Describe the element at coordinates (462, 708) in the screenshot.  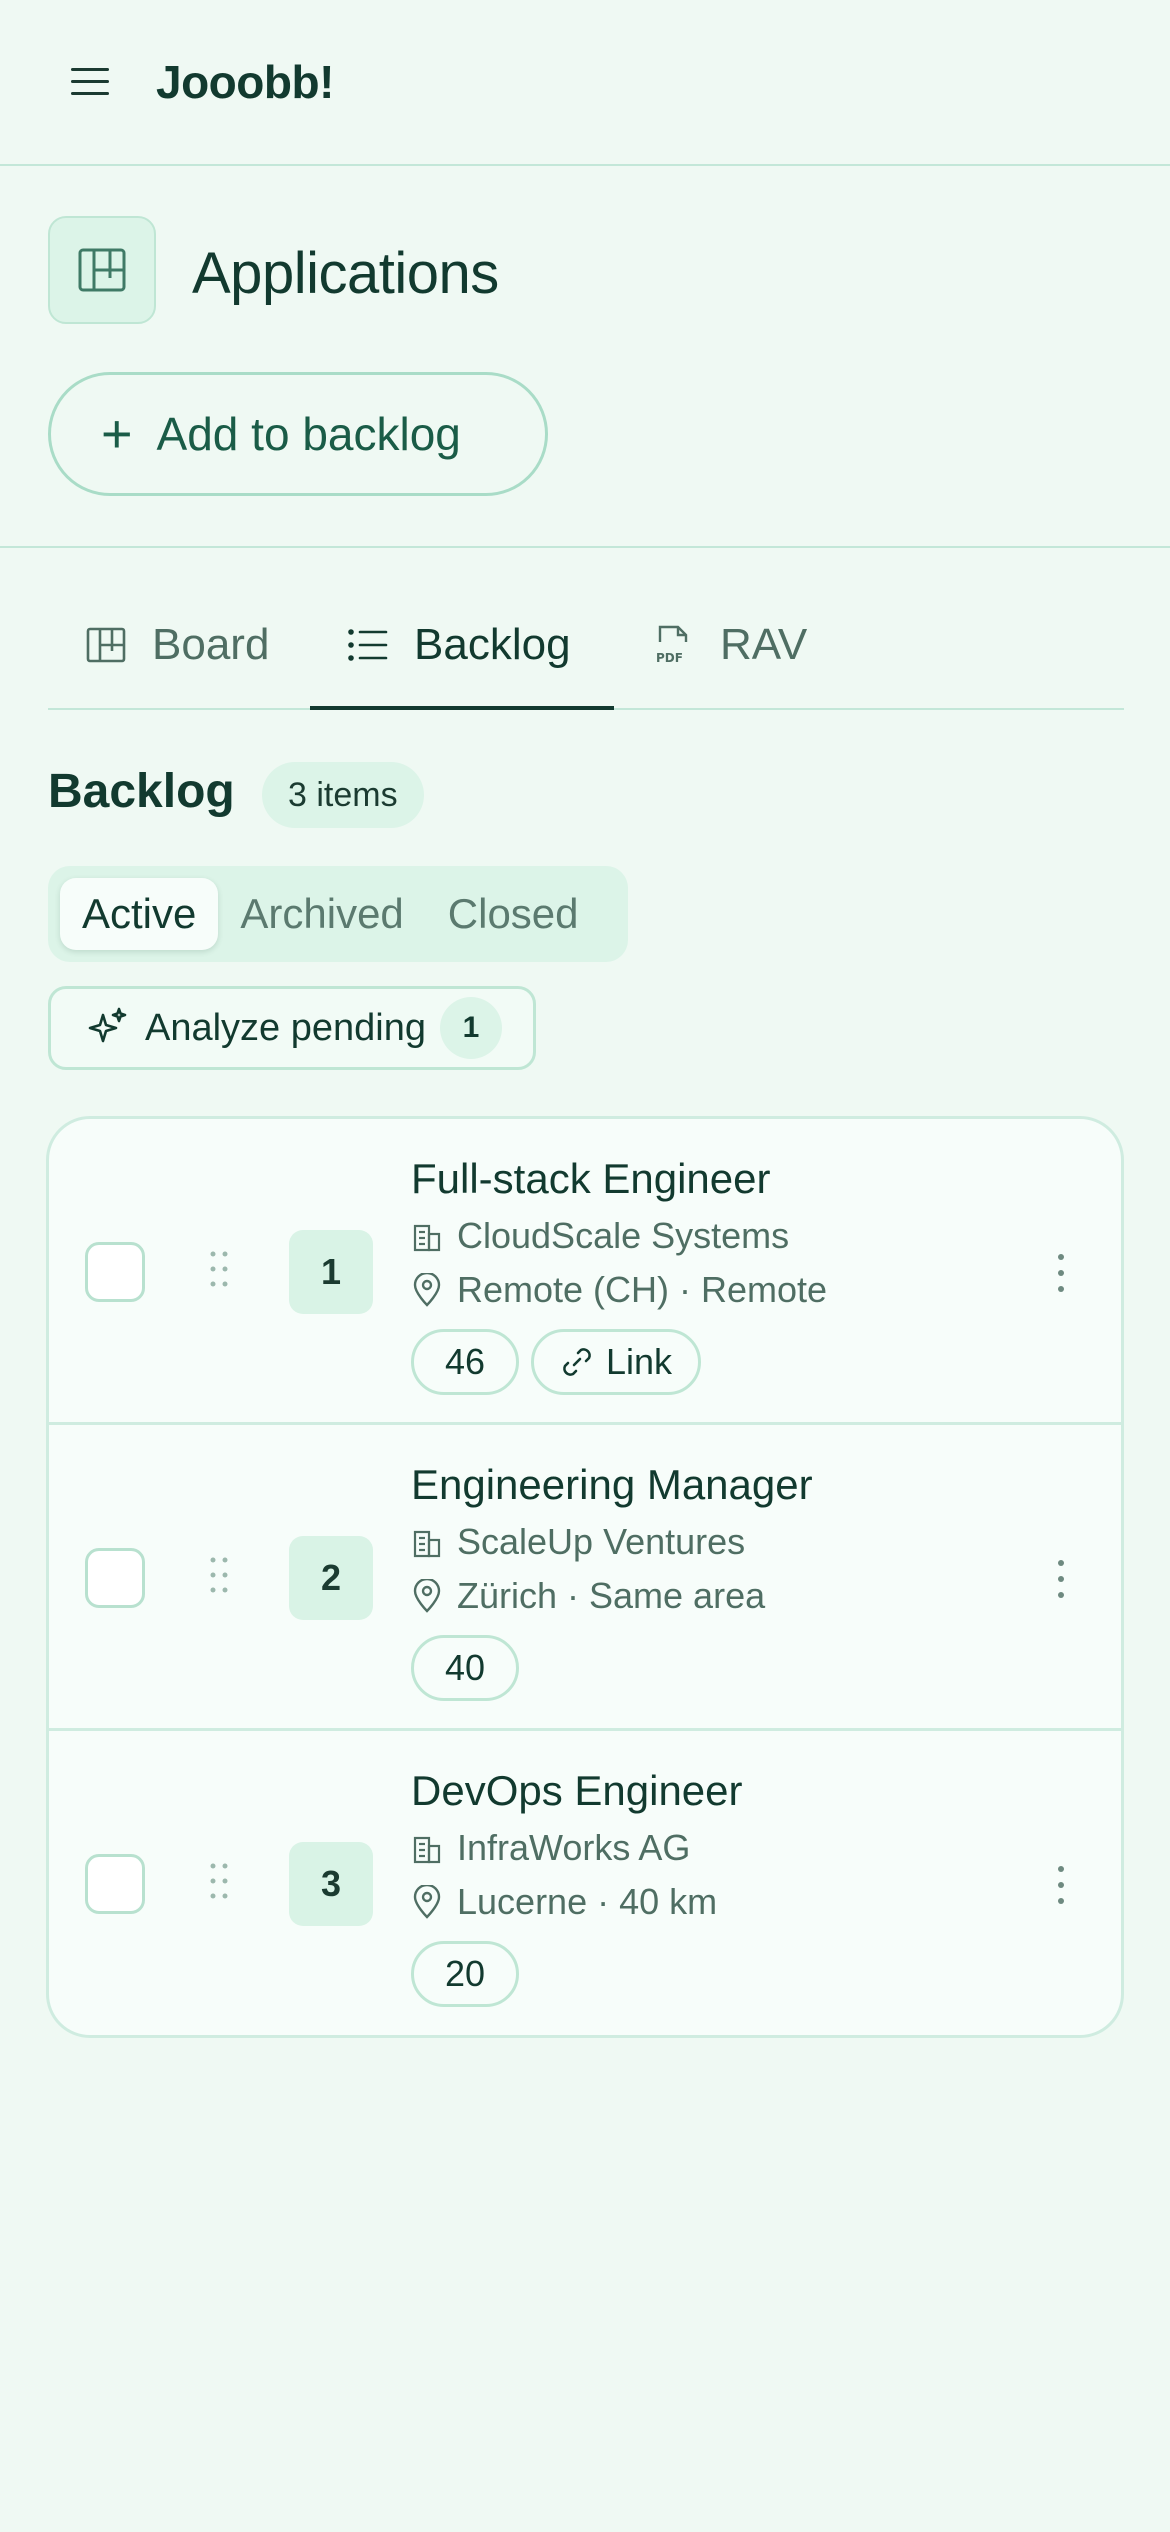
I see `active-tab-indicator` at that location.